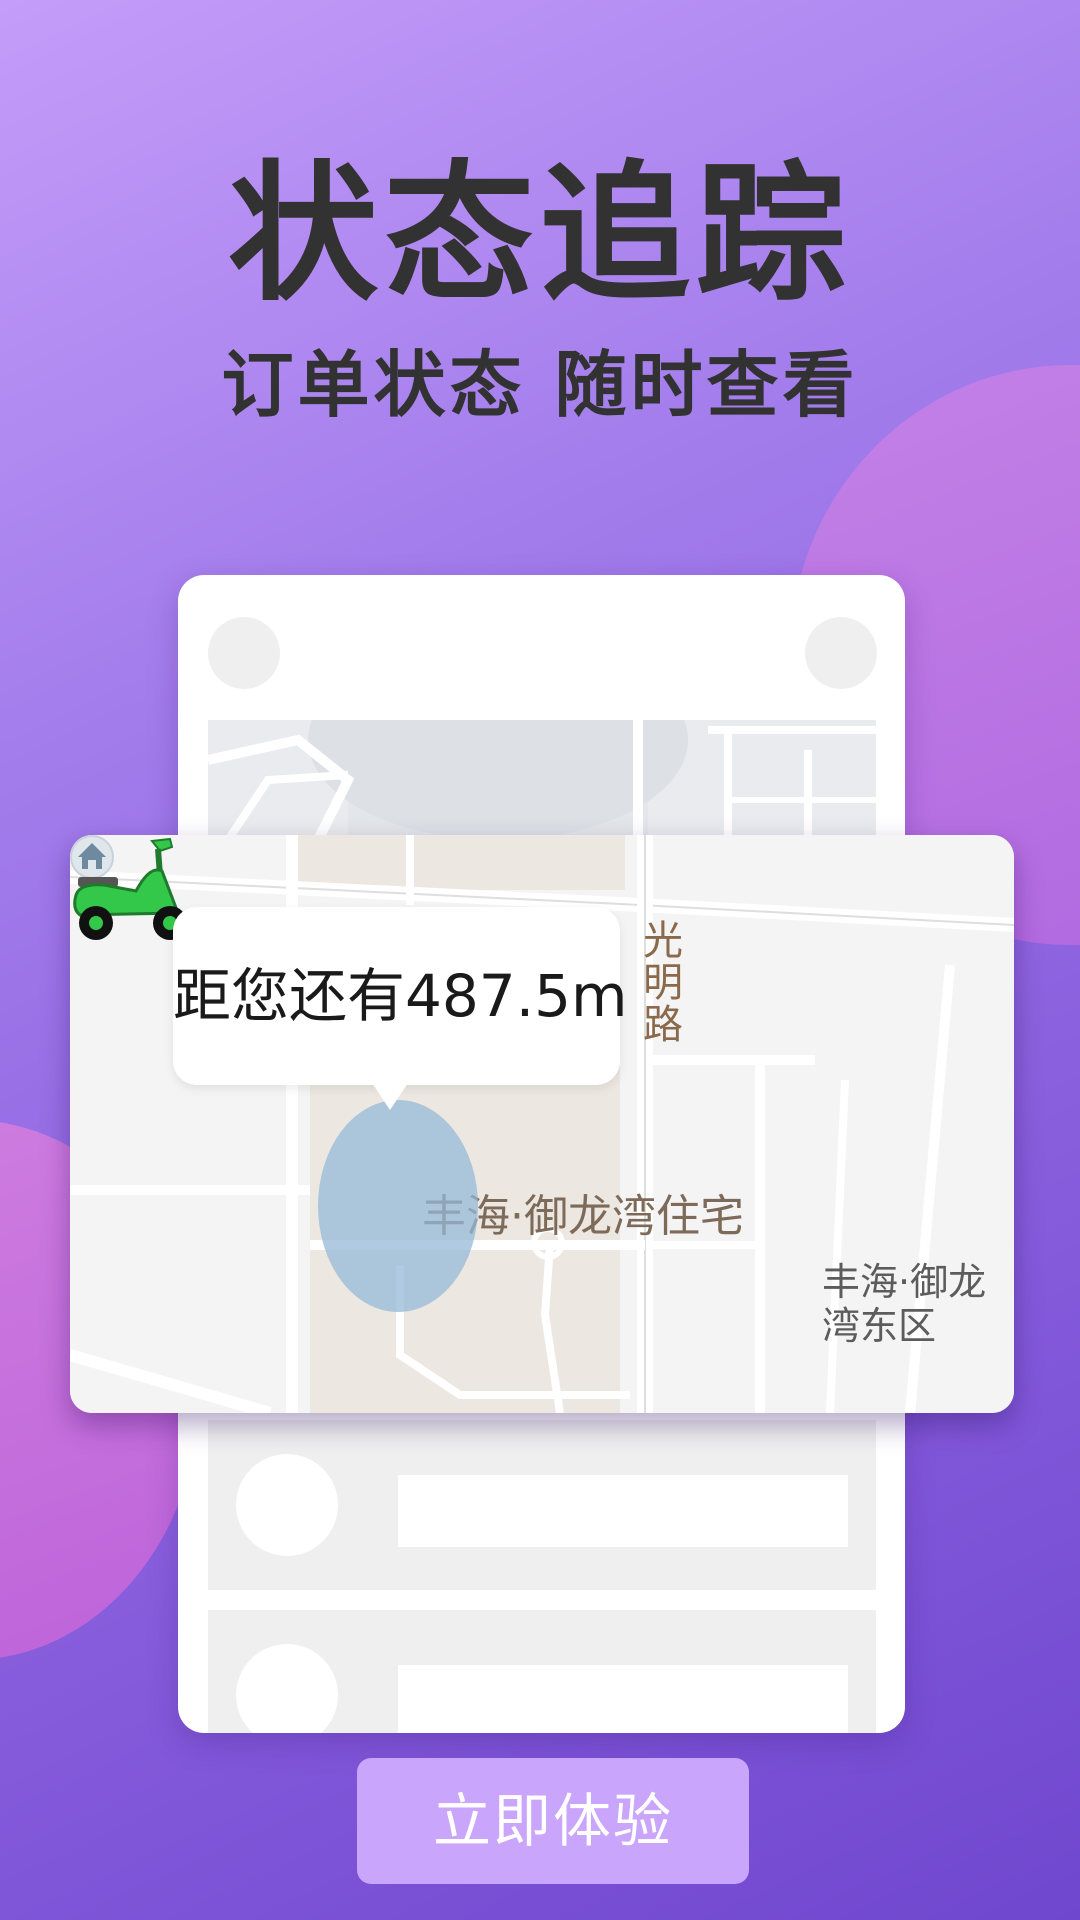 The height and width of the screenshot is (1920, 1080). What do you see at coordinates (540, 385) in the screenshot?
I see `page-subtitle: 订单状态 随时查看` at bounding box center [540, 385].